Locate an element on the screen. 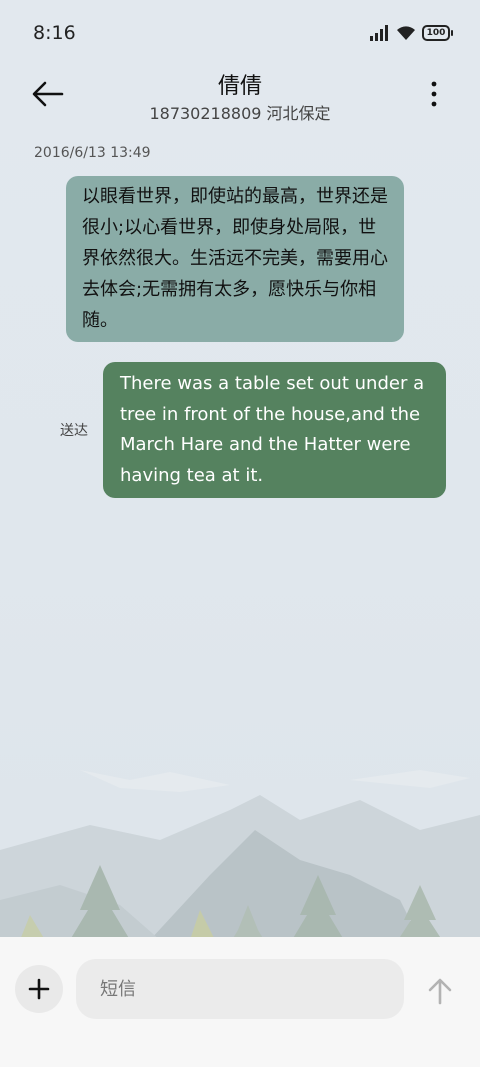 The image size is (480, 1067). delivery-status: 送达 is located at coordinates (74, 431).